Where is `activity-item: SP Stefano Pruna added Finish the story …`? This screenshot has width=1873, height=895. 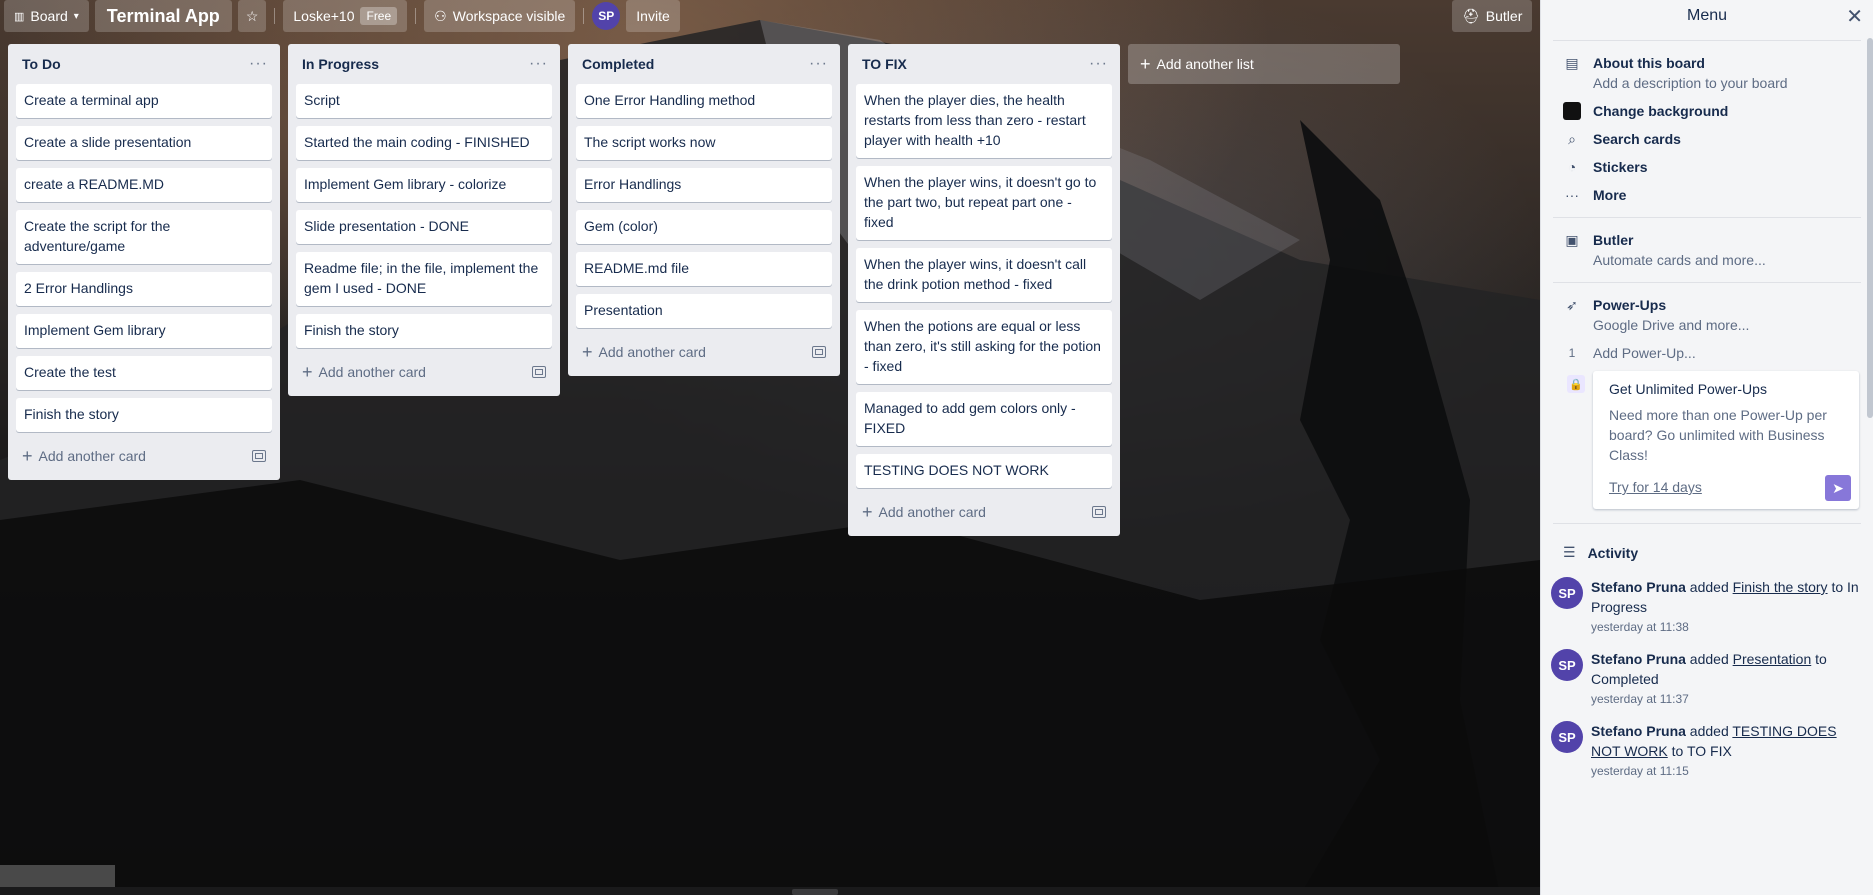 activity-item: SP Stefano Pruna added Finish the story … is located at coordinates (1707, 607).